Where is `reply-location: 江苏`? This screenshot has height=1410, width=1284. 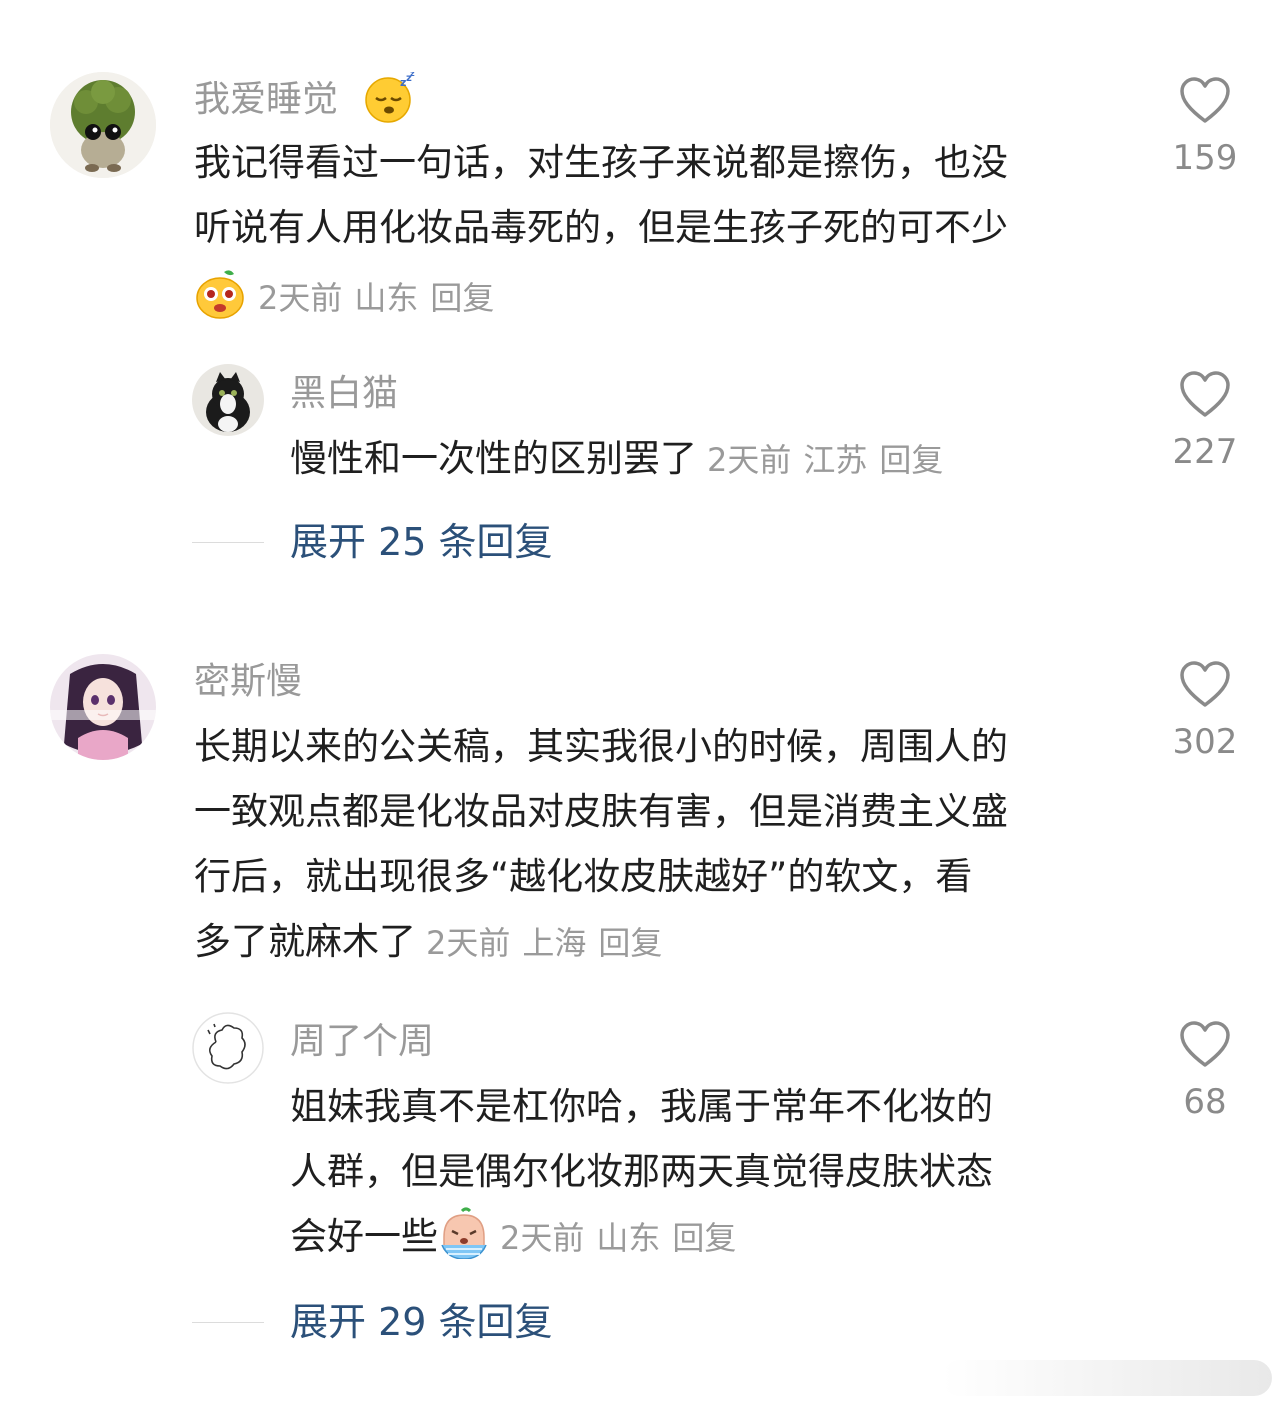
reply-location: 江苏 is located at coordinates (835, 460).